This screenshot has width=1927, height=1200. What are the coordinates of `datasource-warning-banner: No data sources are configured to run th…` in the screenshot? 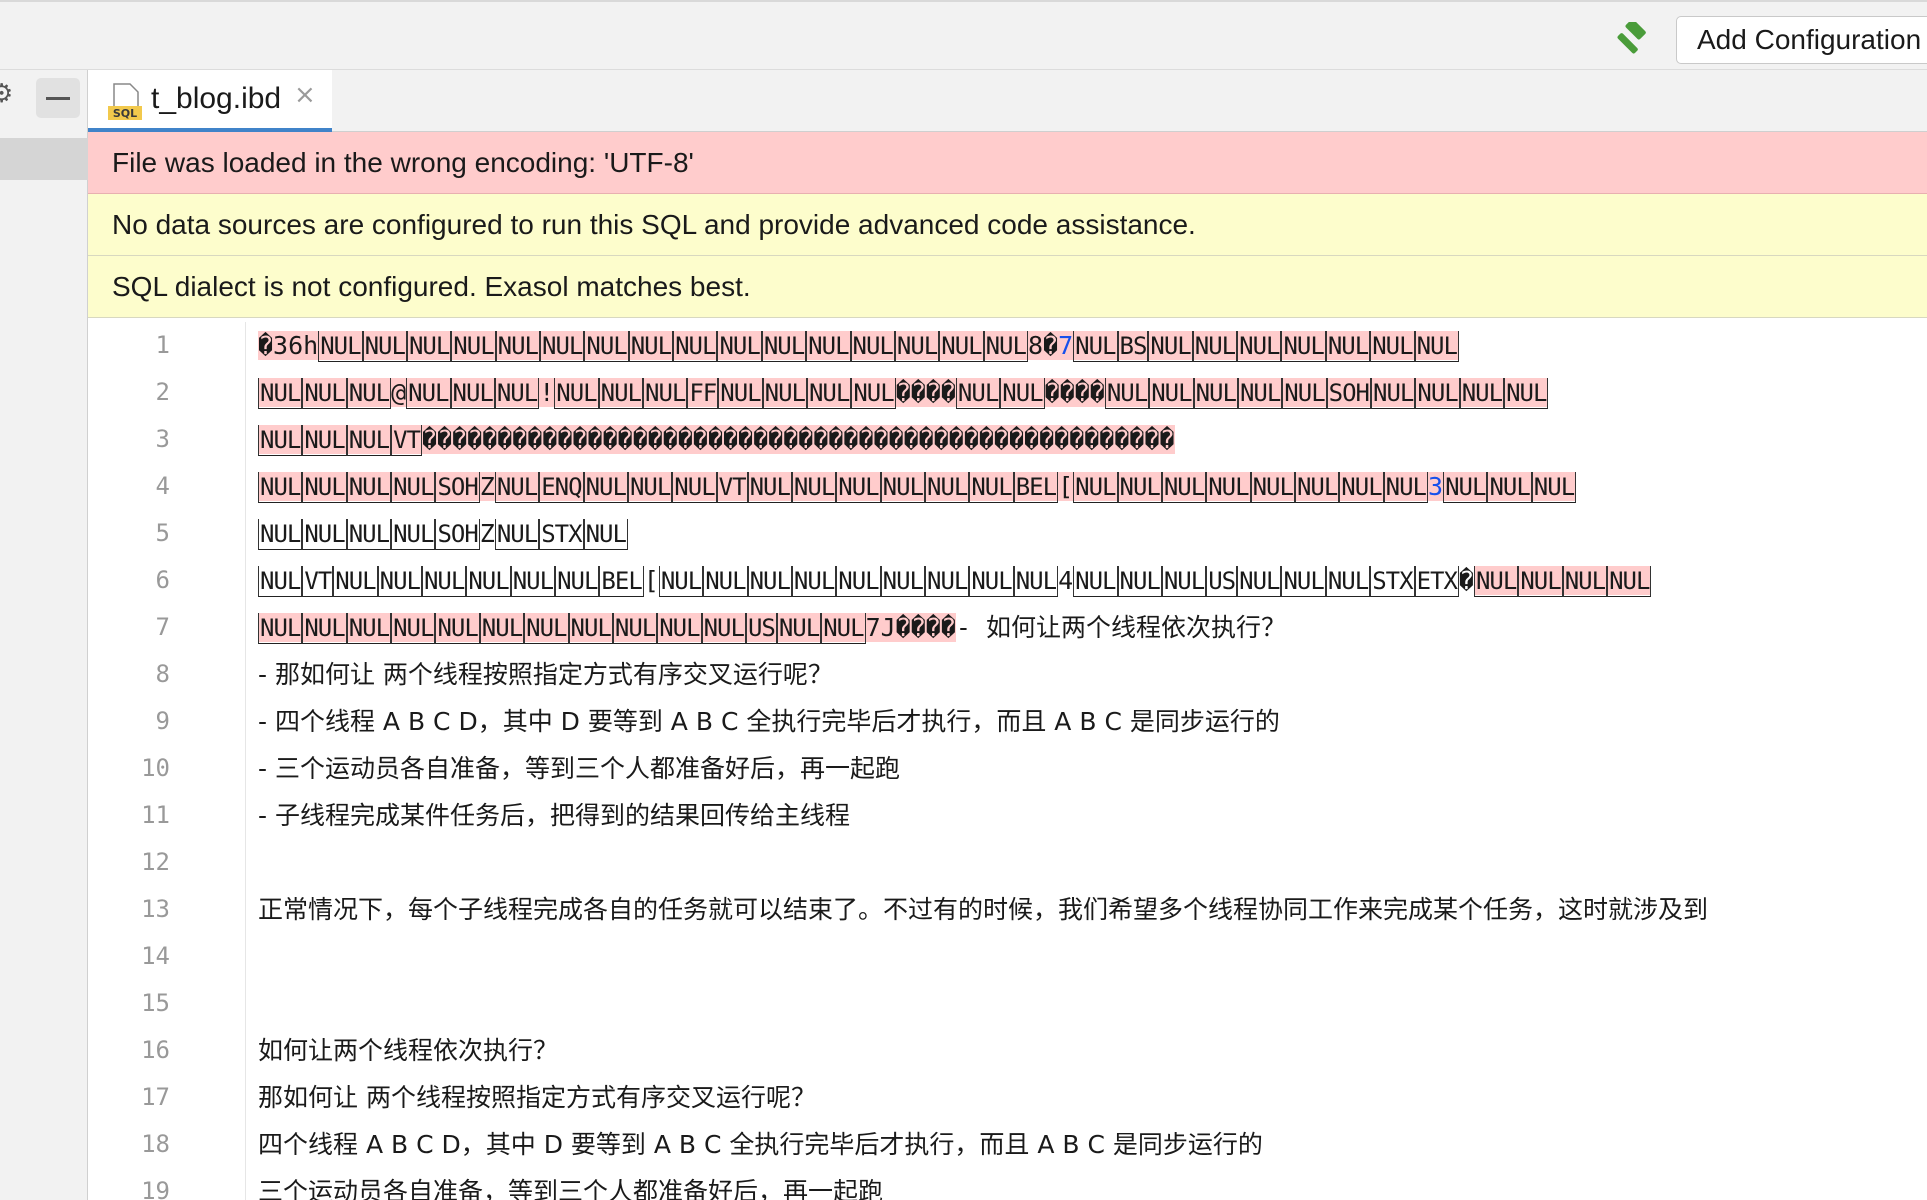 It's located at (1007, 225).